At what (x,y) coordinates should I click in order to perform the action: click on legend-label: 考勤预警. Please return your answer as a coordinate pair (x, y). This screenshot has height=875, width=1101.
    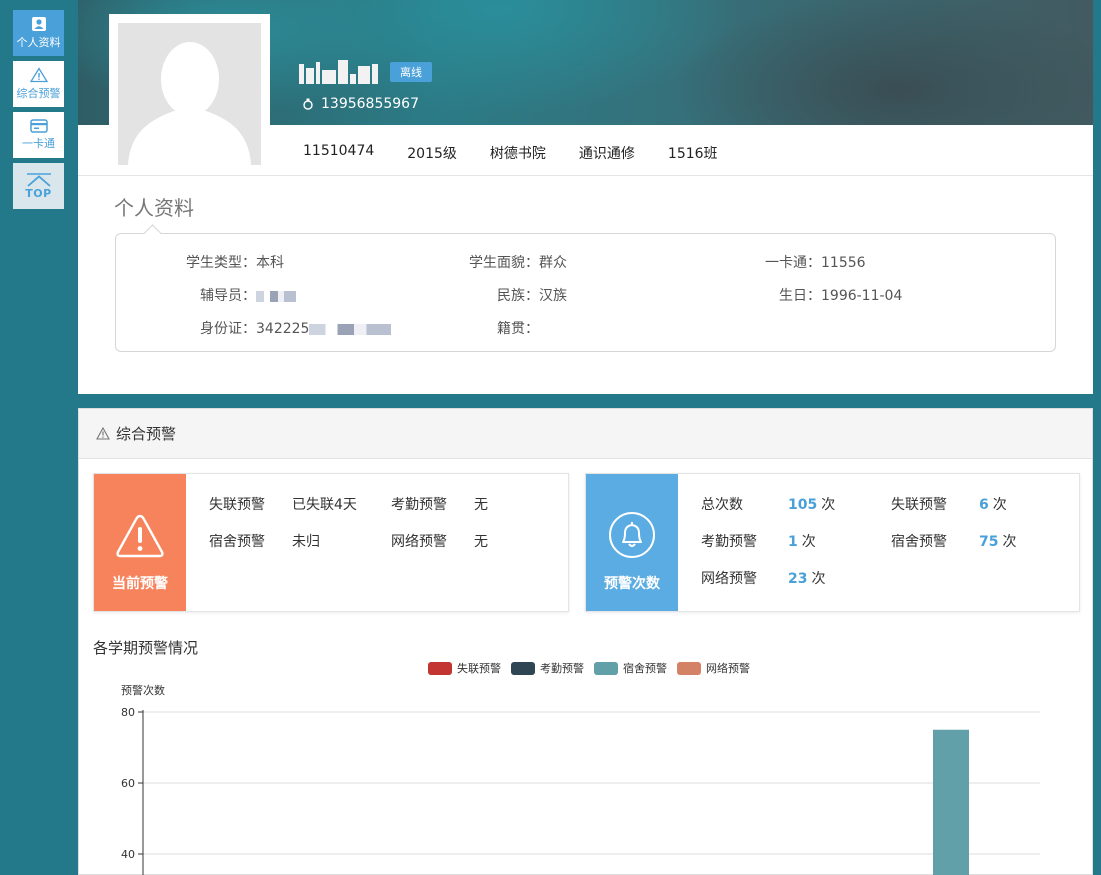
    Looking at the image, I should click on (562, 668).